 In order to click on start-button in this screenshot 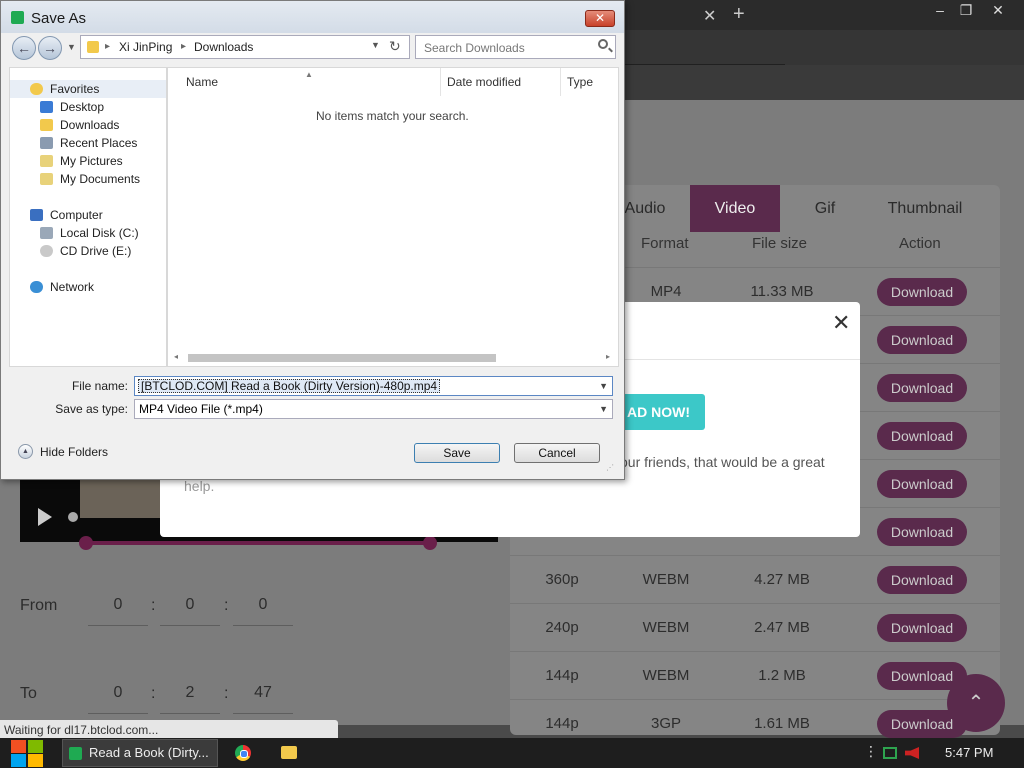, I will do `click(26, 753)`.